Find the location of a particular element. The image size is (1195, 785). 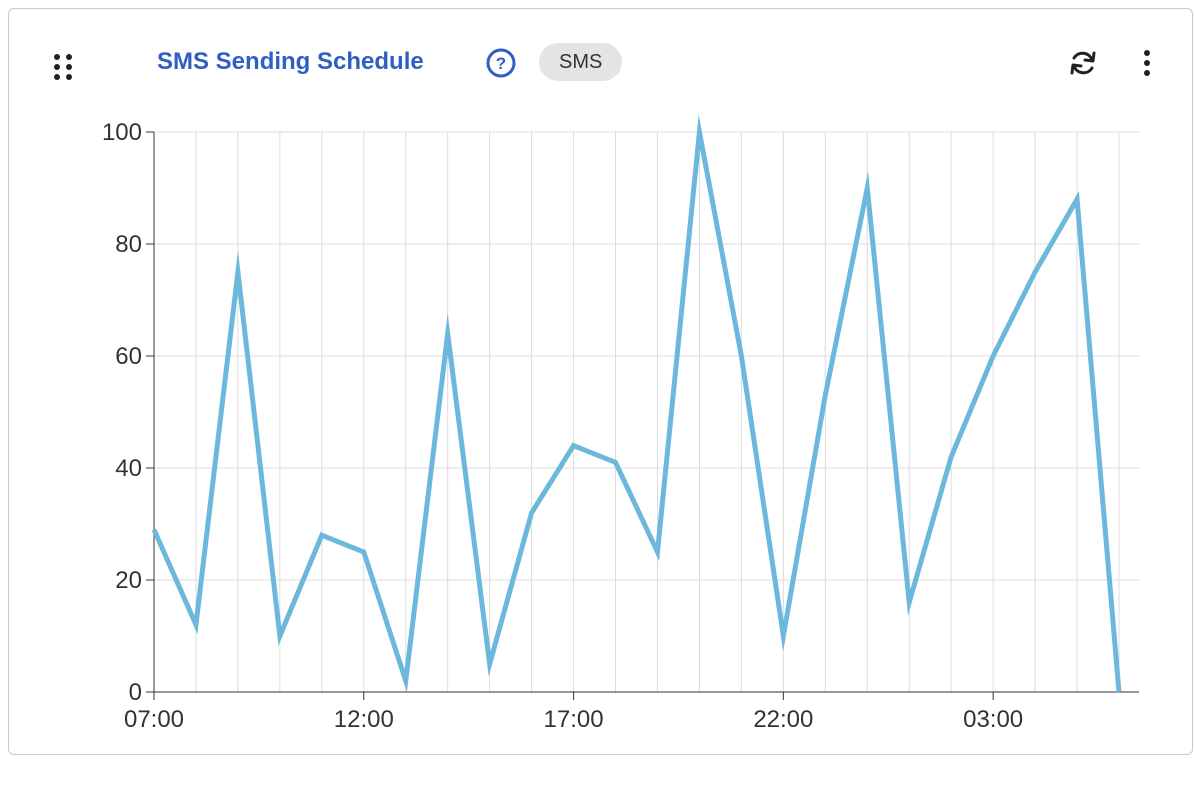

y-tick-label: 100 is located at coordinates (122, 132).